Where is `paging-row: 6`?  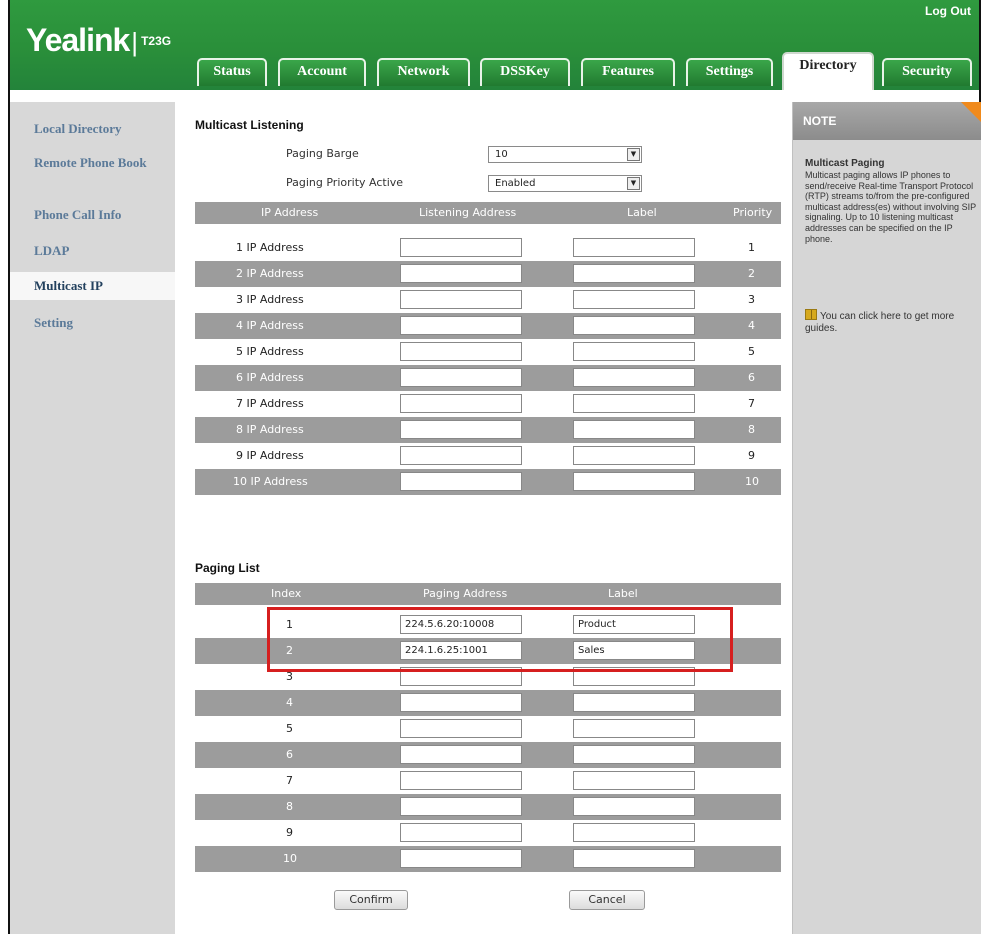 paging-row: 6 is located at coordinates (488, 755).